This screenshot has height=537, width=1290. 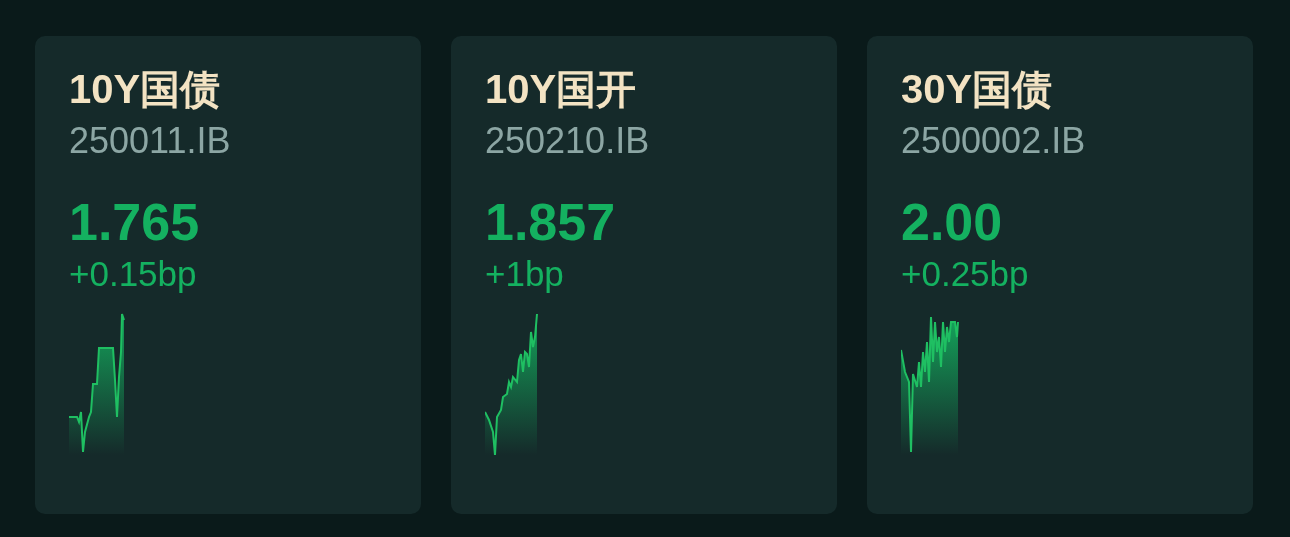 What do you see at coordinates (993, 141) in the screenshot?
I see `bond-code: 2500002.IB` at bounding box center [993, 141].